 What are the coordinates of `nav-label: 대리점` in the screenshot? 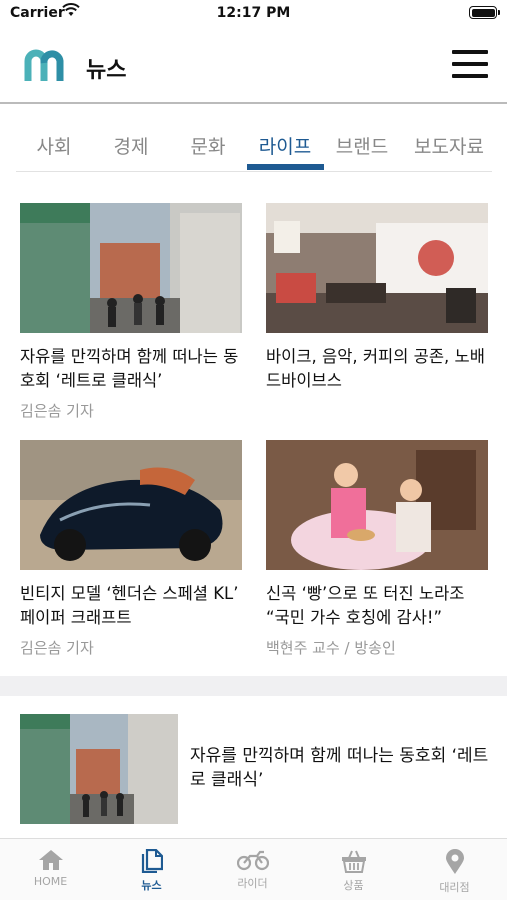 It's located at (454, 887).